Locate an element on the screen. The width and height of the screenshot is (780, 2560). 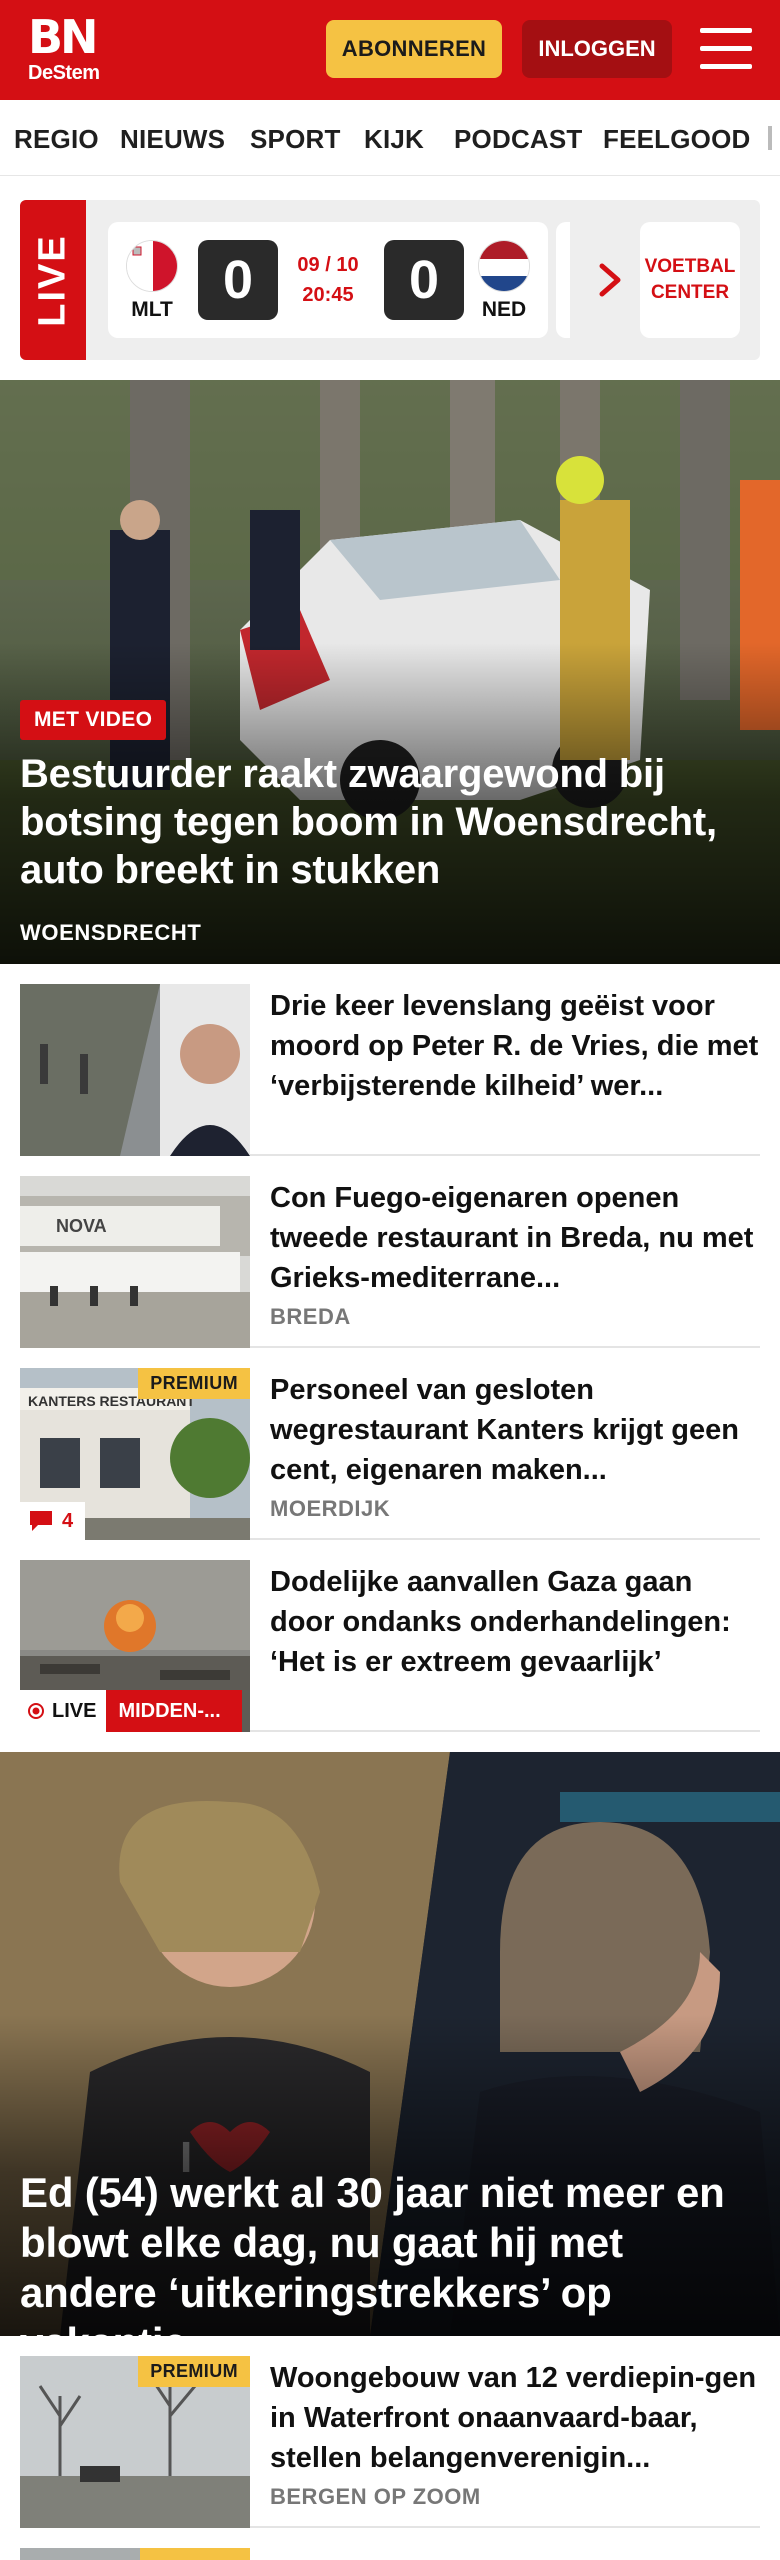
section-nav: REGIO NIEUWS SPORT KIJK PODCAST FEELGOOD is located at coordinates (390, 138).